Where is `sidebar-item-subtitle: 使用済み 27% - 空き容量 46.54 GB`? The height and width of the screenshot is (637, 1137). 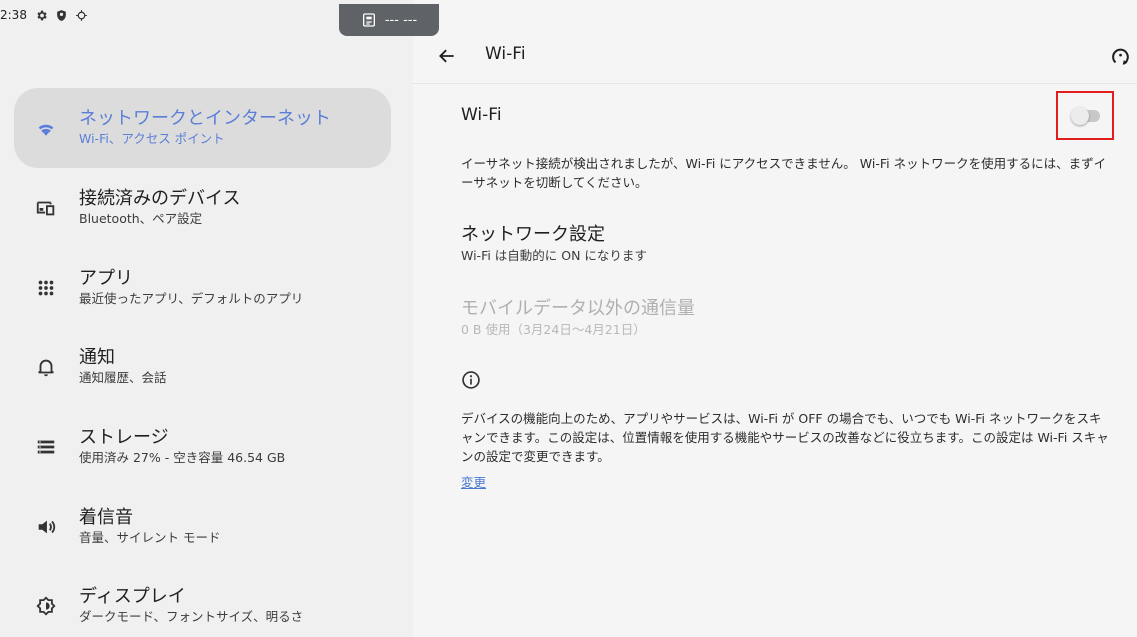 sidebar-item-subtitle: 使用済み 27% - 空き容量 46.54 GB is located at coordinates (182, 457).